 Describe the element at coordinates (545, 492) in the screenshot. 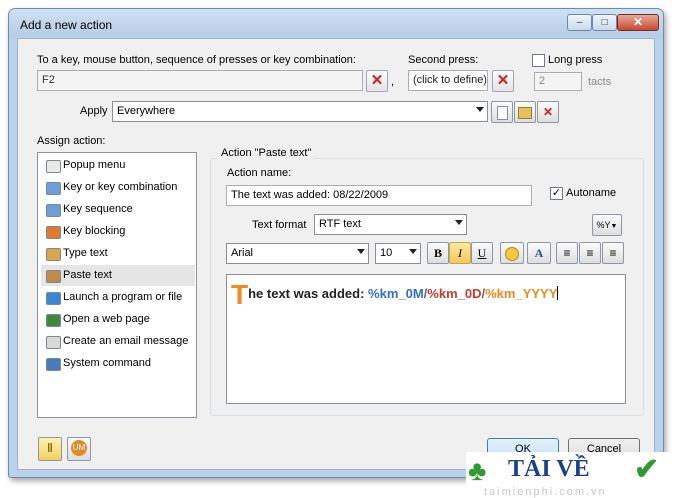

I see `watermark-subtext: taimienphi.com.vn` at that location.